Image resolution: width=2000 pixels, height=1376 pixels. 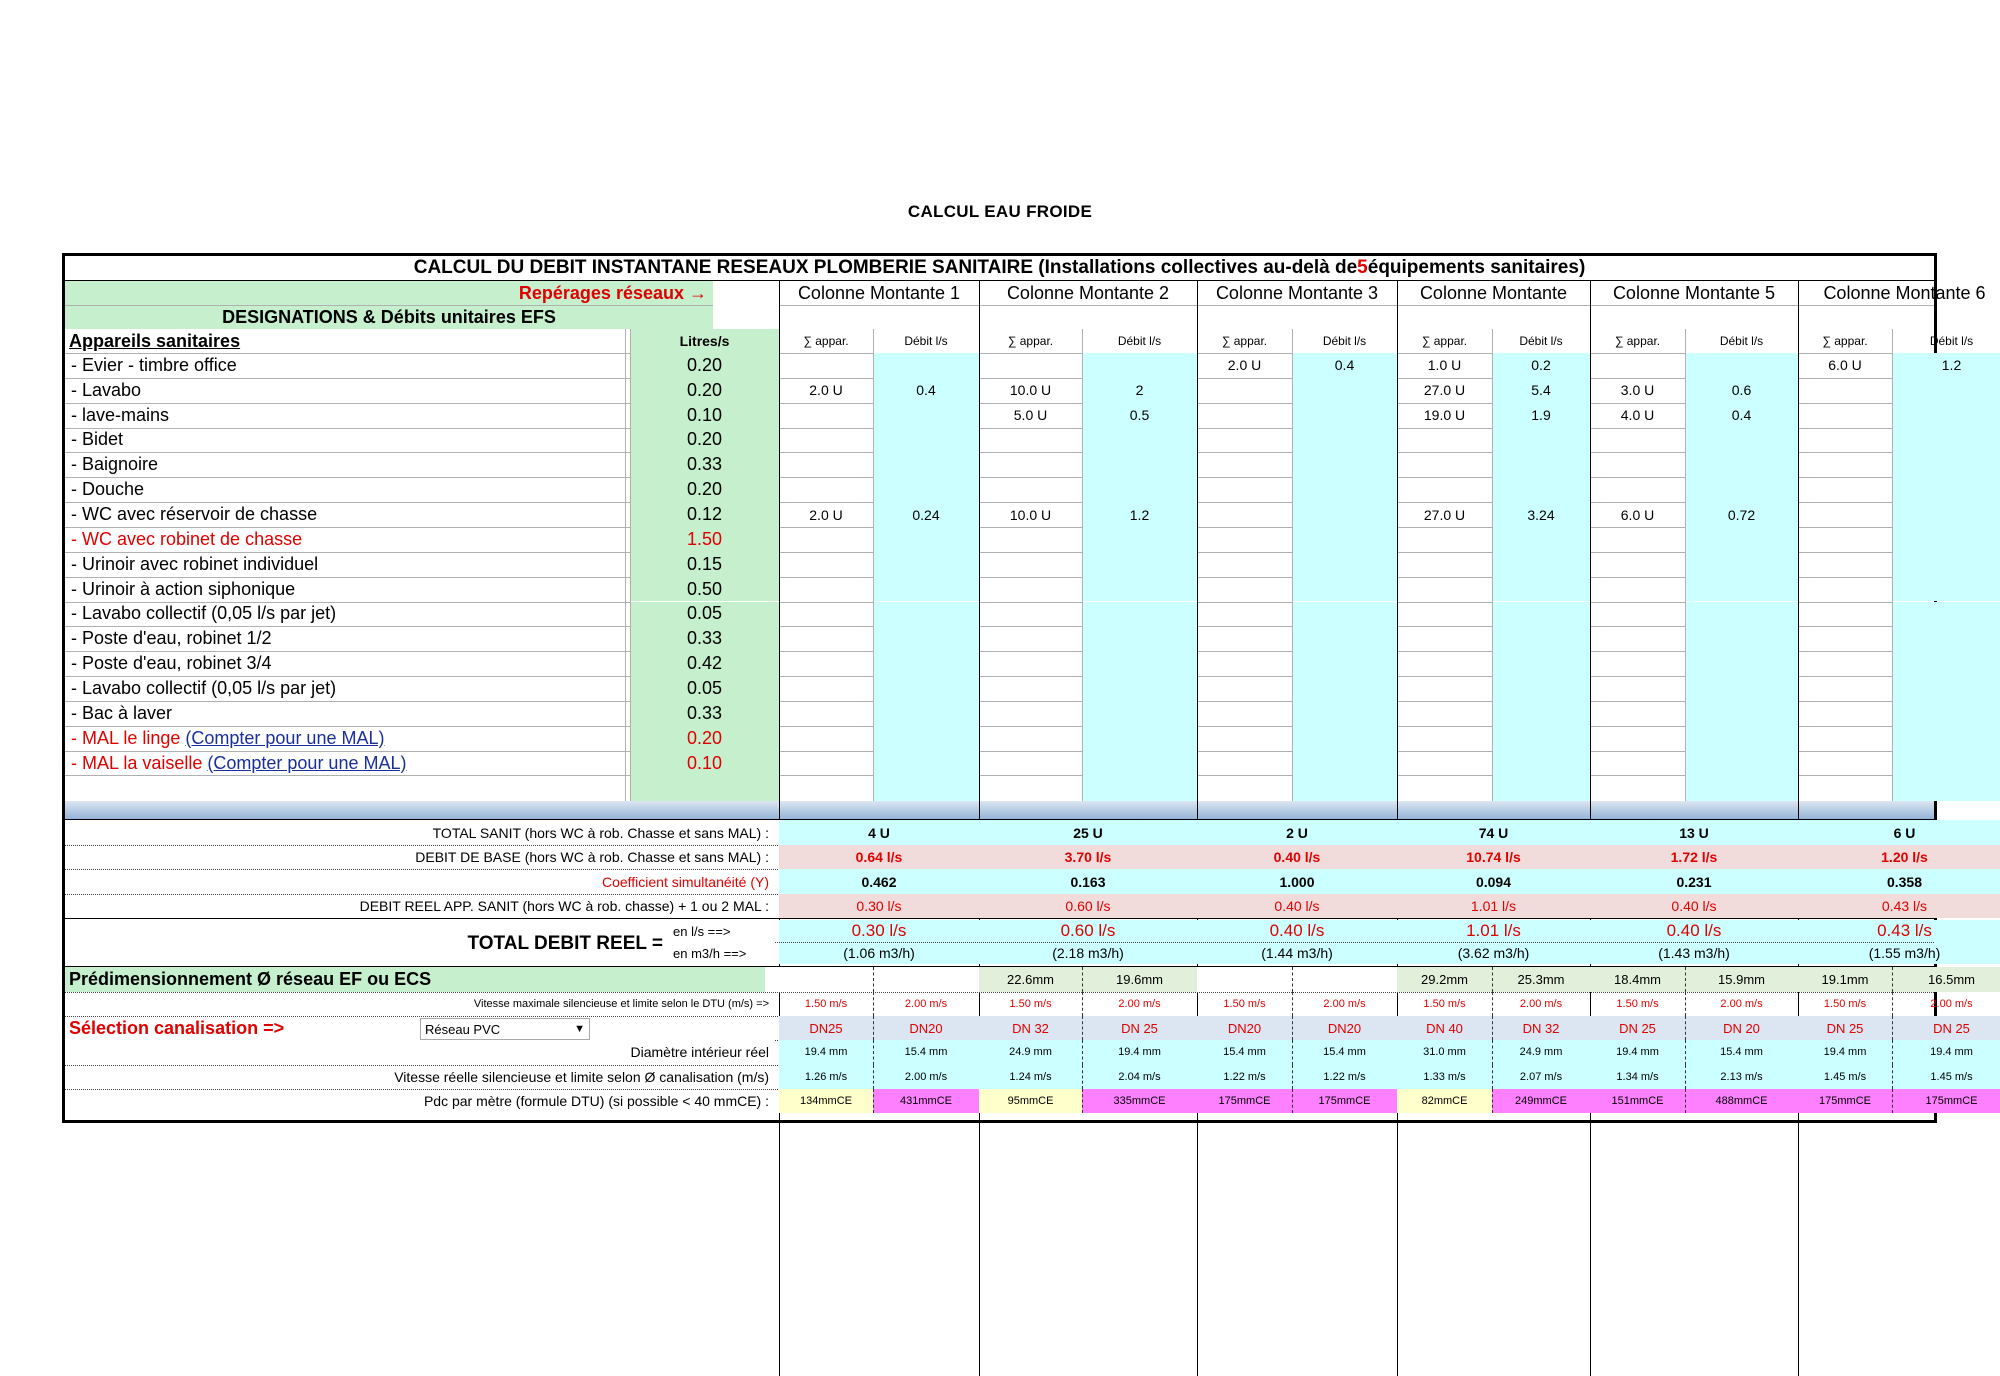 I want to click on fixture-label: - Poste d'eau, robinet 1/2, so click(x=171, y=638).